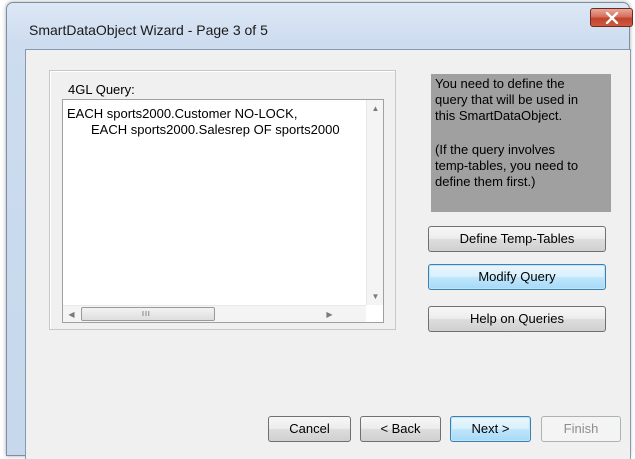  Describe the element at coordinates (490, 429) in the screenshot. I see `next-button: Next >` at that location.